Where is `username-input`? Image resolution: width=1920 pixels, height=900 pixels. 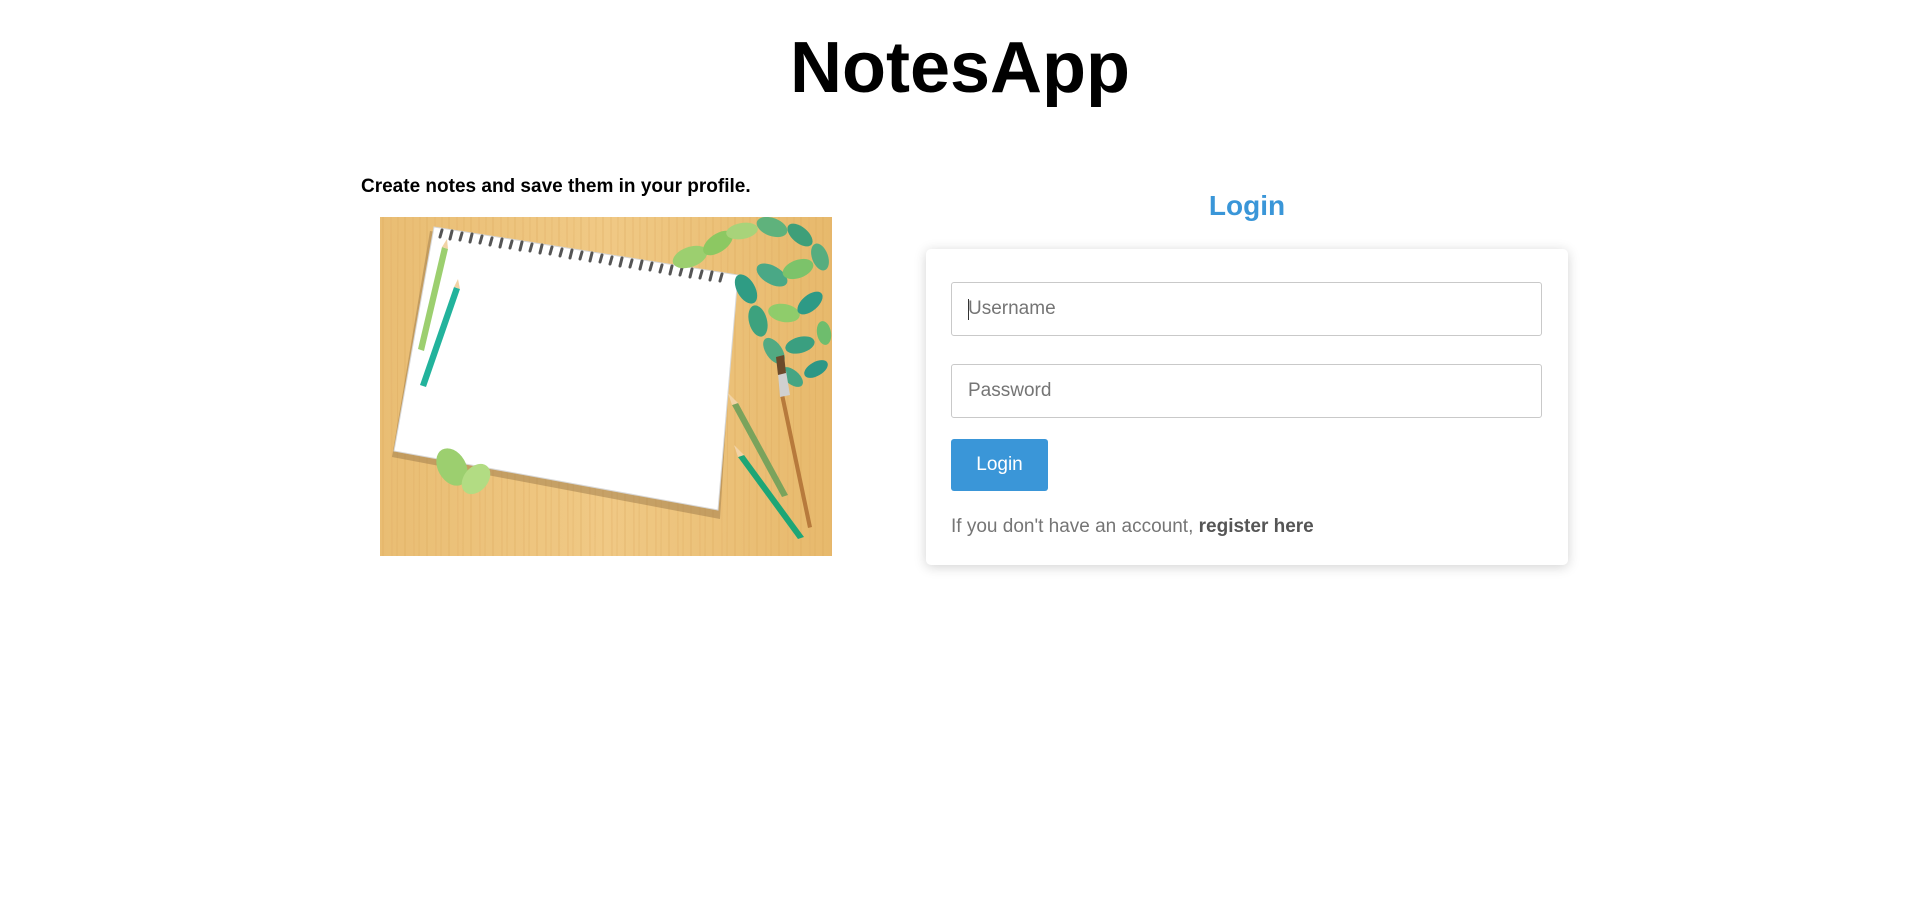
username-input is located at coordinates (1246, 309).